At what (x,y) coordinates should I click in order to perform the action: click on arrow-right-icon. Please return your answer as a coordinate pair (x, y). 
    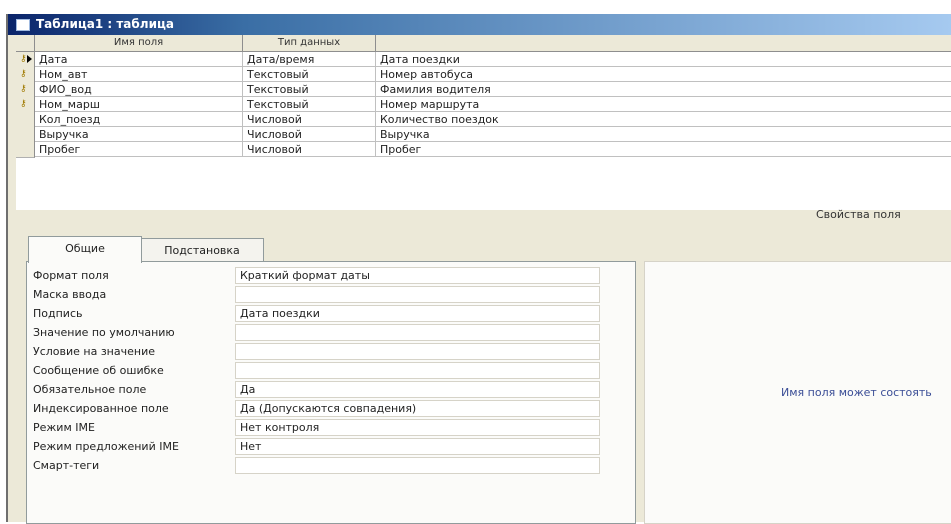
    Looking at the image, I should click on (29, 59).